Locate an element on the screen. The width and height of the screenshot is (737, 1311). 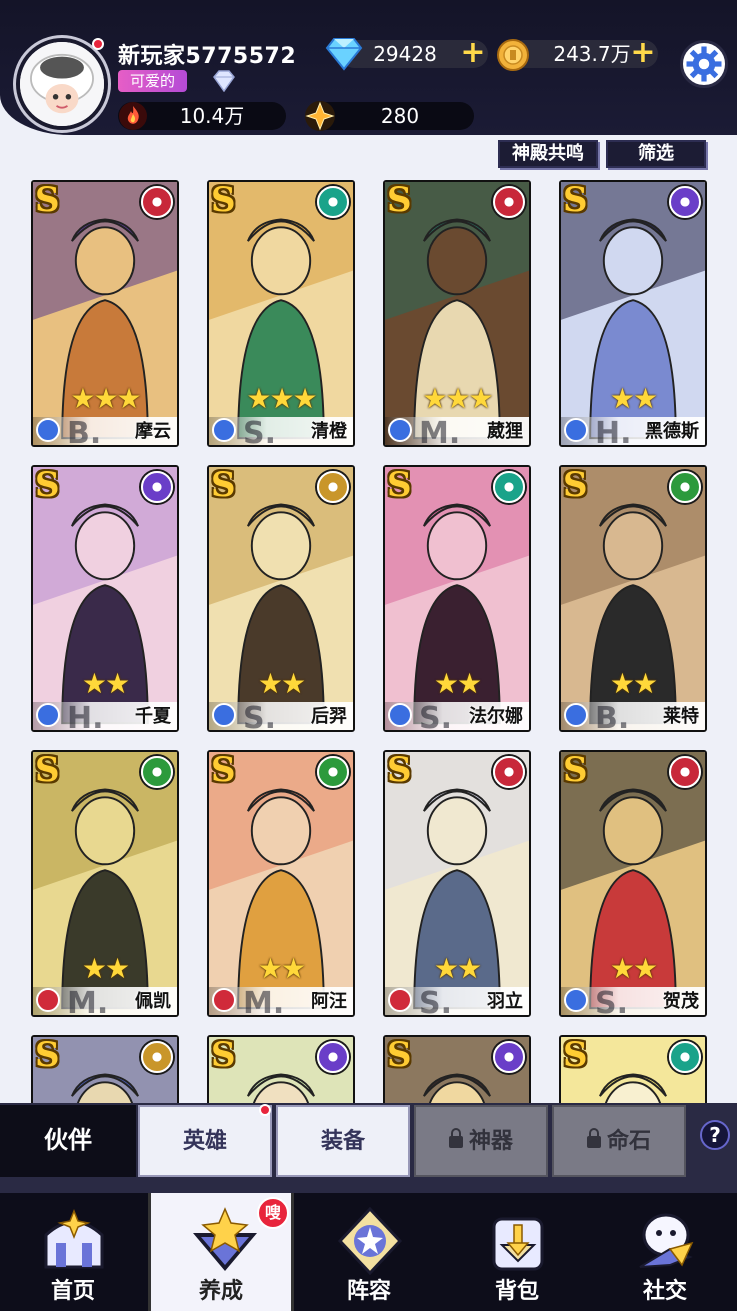
nav-social: 社交 is located at coordinates (664, 1252).